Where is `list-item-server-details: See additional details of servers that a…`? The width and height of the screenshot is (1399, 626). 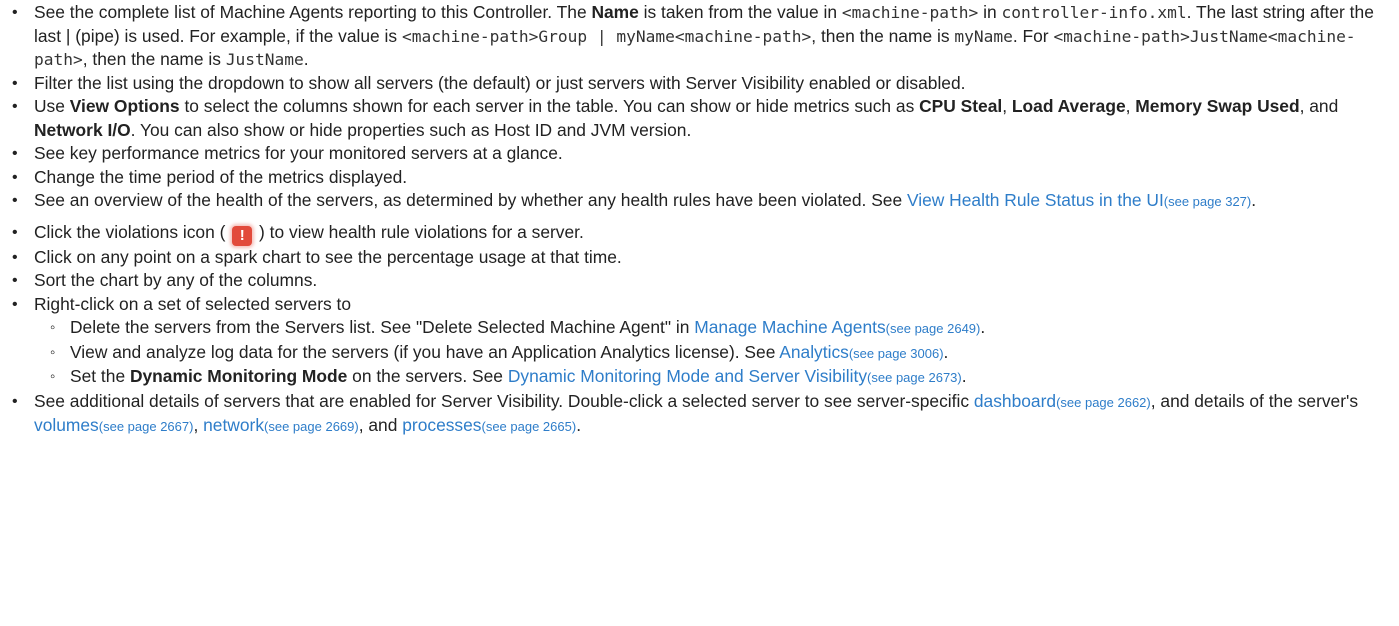
list-item-server-details: See additional details of servers that a… is located at coordinates (699, 414).